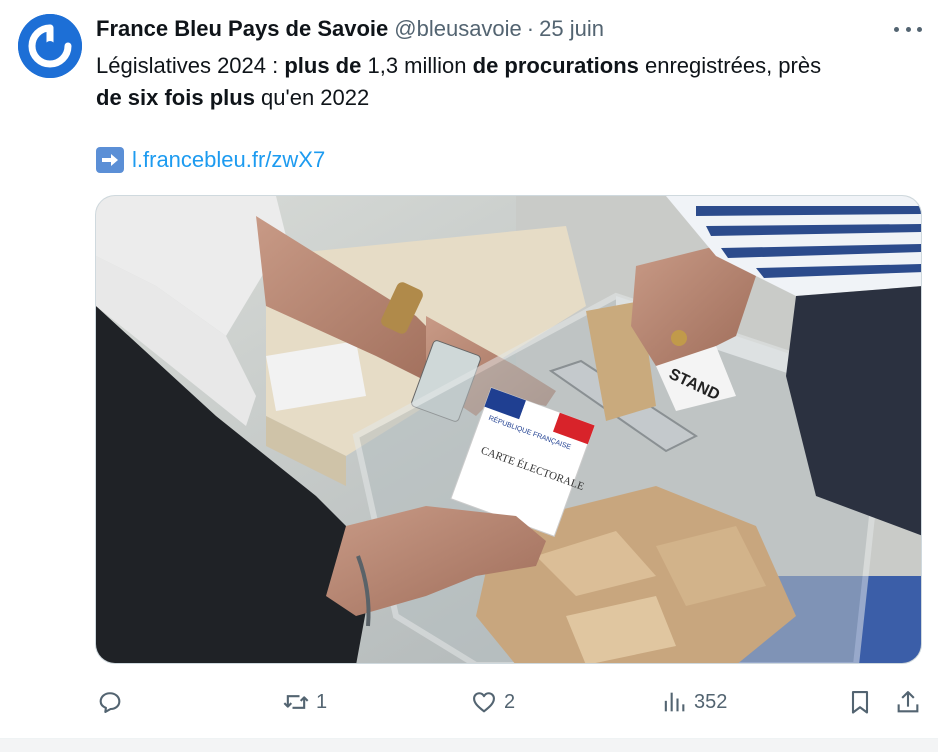 This screenshot has height=752, width=938. I want to click on right-arrow-icon, so click(110, 160).